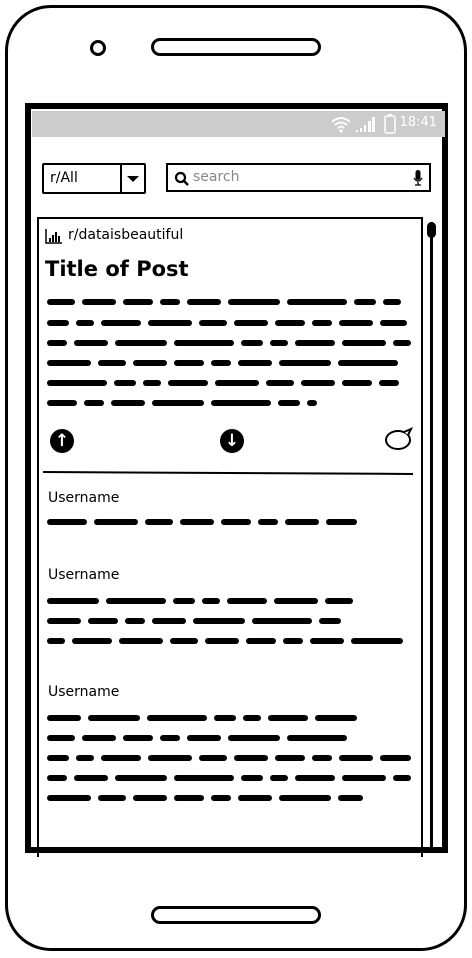  Describe the element at coordinates (399, 440) in the screenshot. I see `comment-icon` at that location.